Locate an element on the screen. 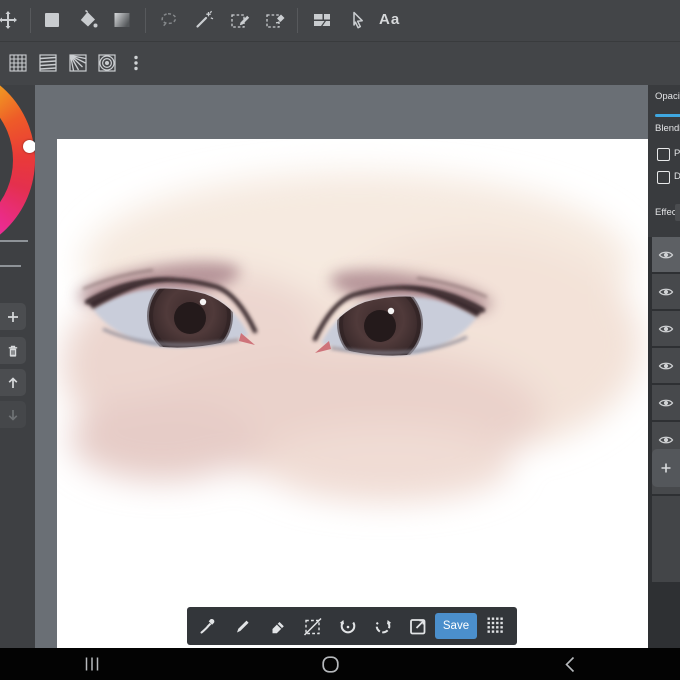  checkbox-draft-label: D is located at coordinates (677, 176).